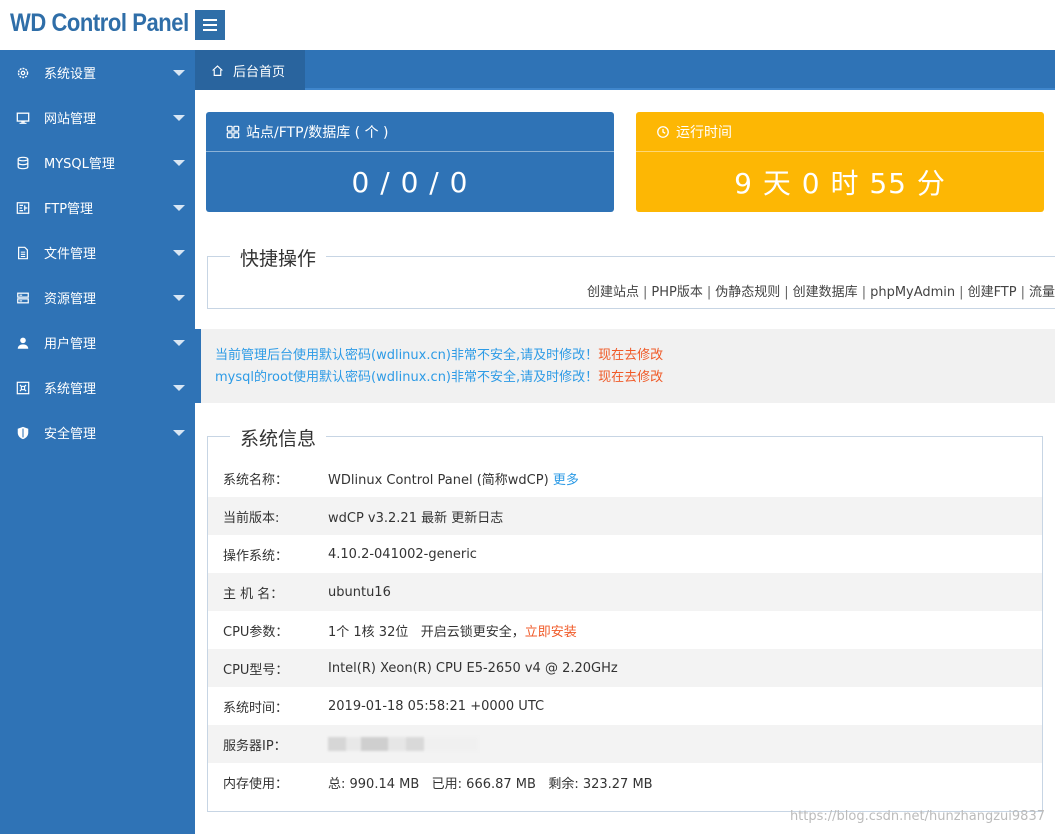 This screenshot has width=1055, height=834. Describe the element at coordinates (426, 632) in the screenshot. I see `cpu-params-value: 1个 1核 32位 开启云锁更安全，` at that location.